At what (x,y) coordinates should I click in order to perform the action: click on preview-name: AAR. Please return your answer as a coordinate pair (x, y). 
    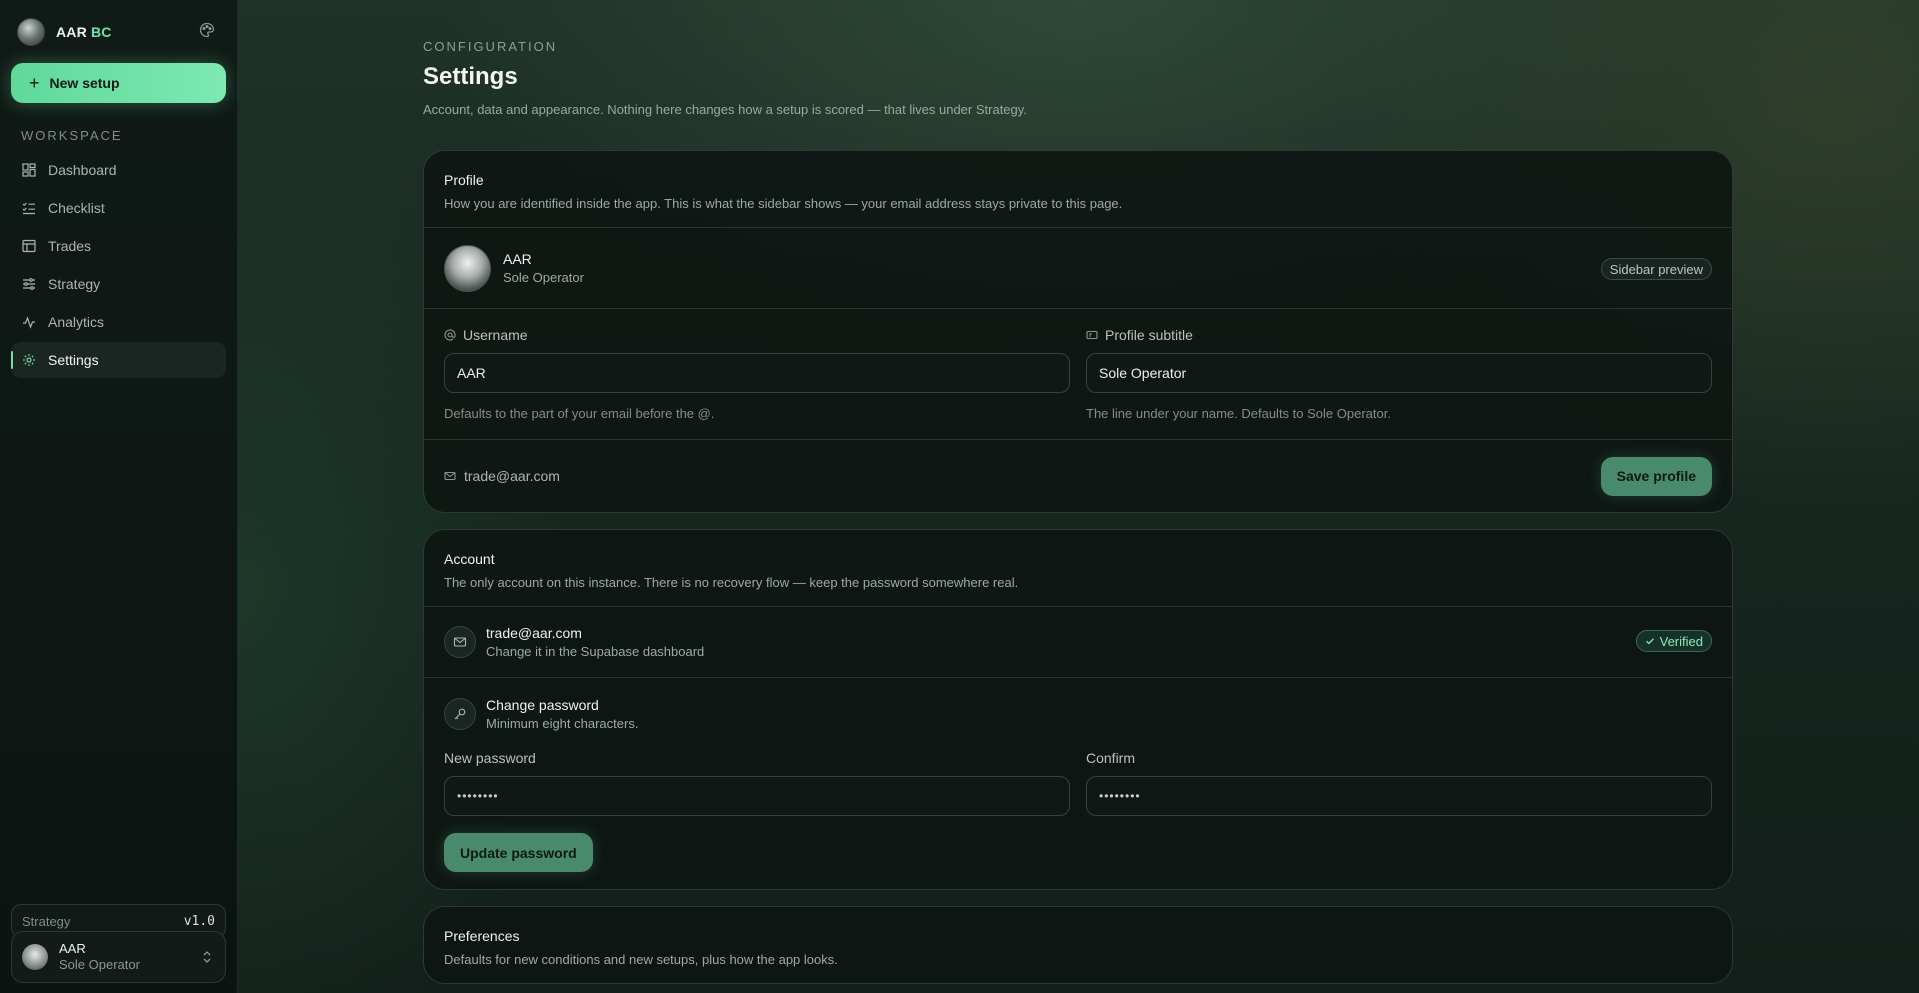
    Looking at the image, I should click on (517, 258).